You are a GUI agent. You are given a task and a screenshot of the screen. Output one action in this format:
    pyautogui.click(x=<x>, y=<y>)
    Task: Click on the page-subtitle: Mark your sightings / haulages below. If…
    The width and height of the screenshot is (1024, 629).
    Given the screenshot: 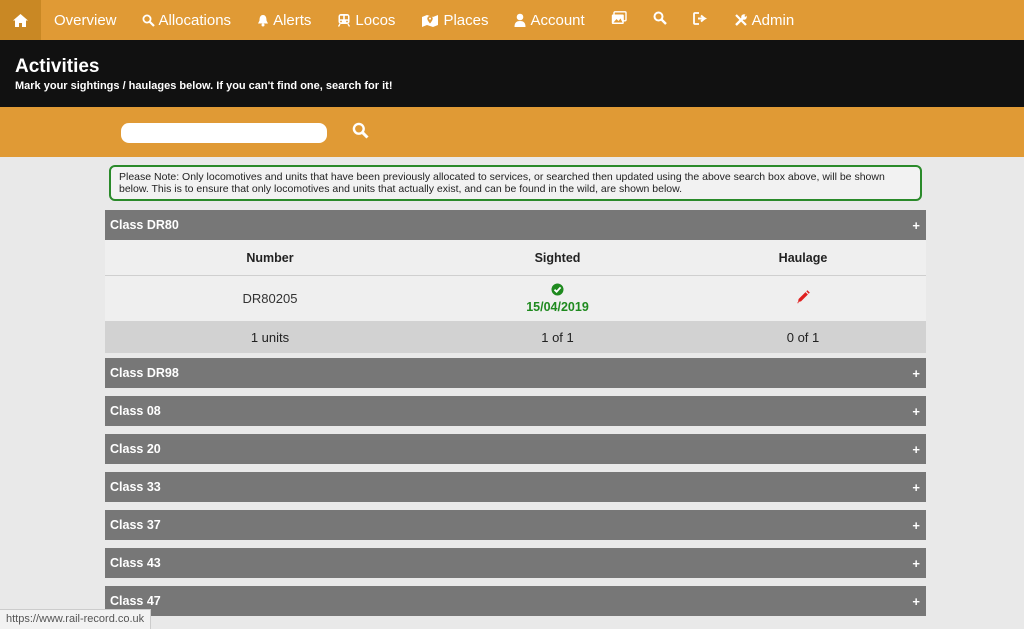 What is the action you would take?
    pyautogui.click(x=204, y=86)
    